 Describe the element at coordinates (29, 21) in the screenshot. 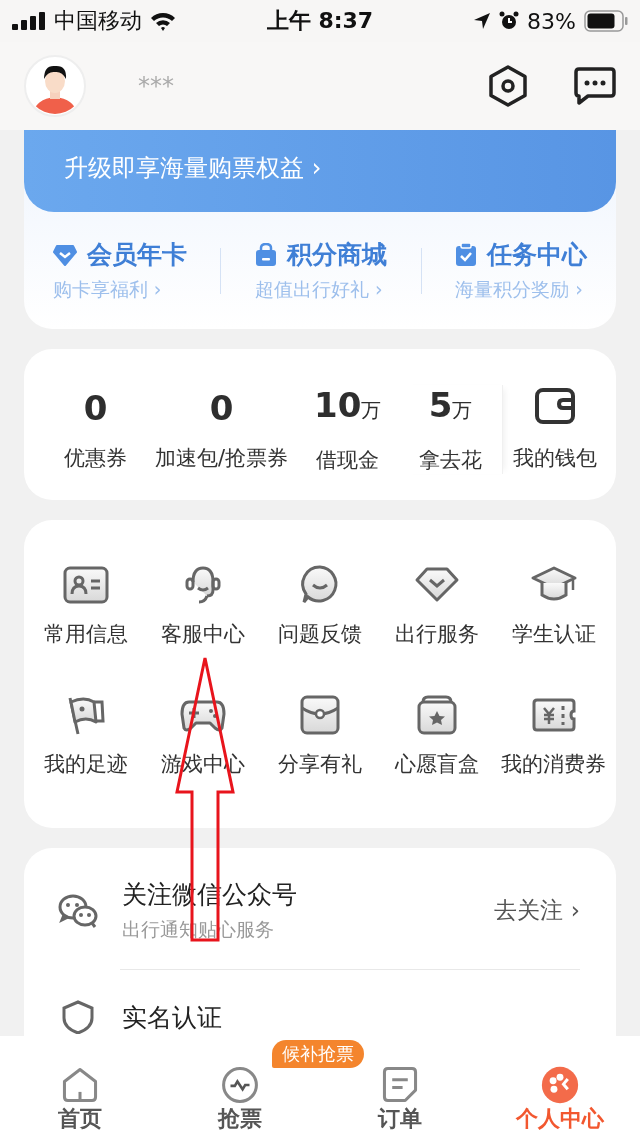

I see `signal-icon` at that location.